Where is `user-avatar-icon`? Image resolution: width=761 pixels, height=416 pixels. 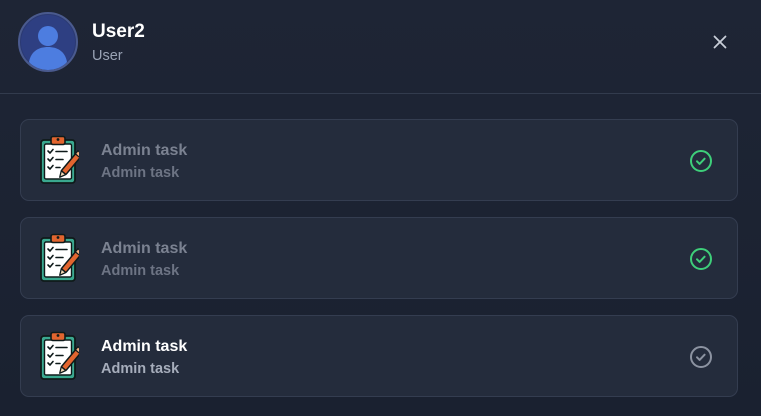 user-avatar-icon is located at coordinates (48, 42).